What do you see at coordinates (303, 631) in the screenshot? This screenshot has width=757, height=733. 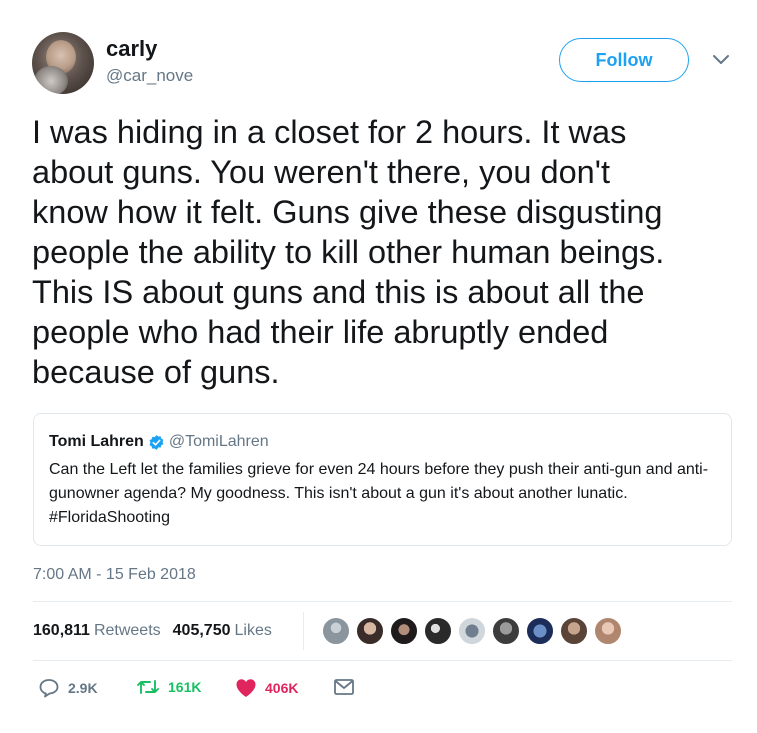 I see `stats-separator` at bounding box center [303, 631].